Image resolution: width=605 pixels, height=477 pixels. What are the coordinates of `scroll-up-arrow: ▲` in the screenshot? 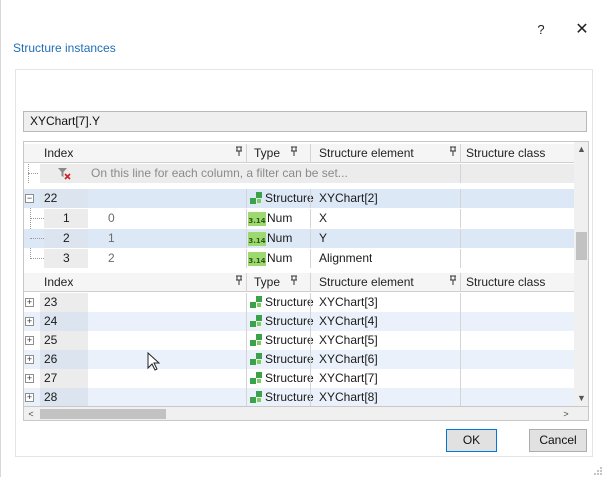 It's located at (581, 149).